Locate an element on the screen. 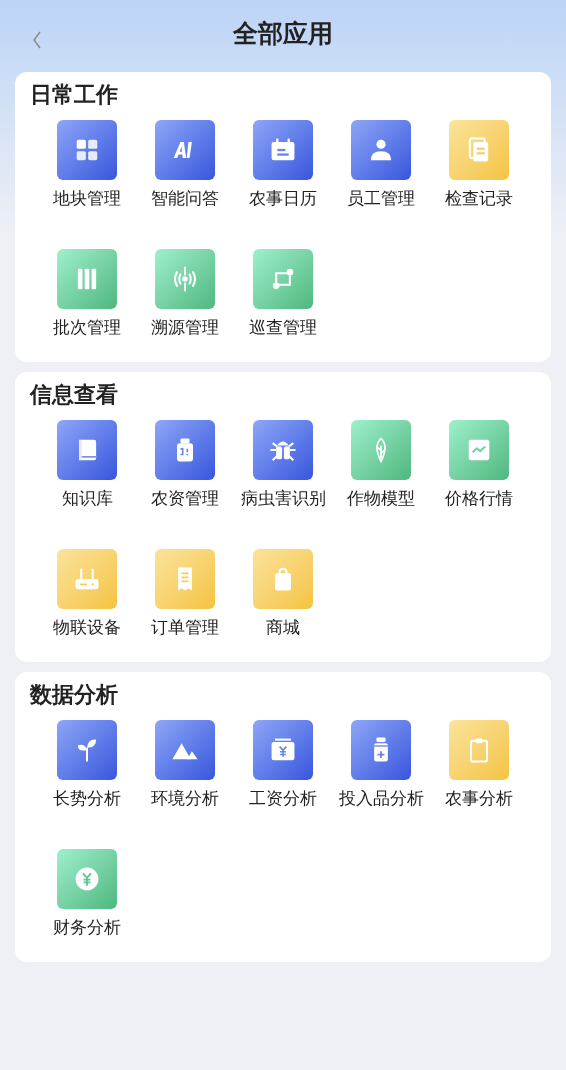 This screenshot has width=566, height=1070. app-shortcut: 批次管理 is located at coordinates (87, 298).